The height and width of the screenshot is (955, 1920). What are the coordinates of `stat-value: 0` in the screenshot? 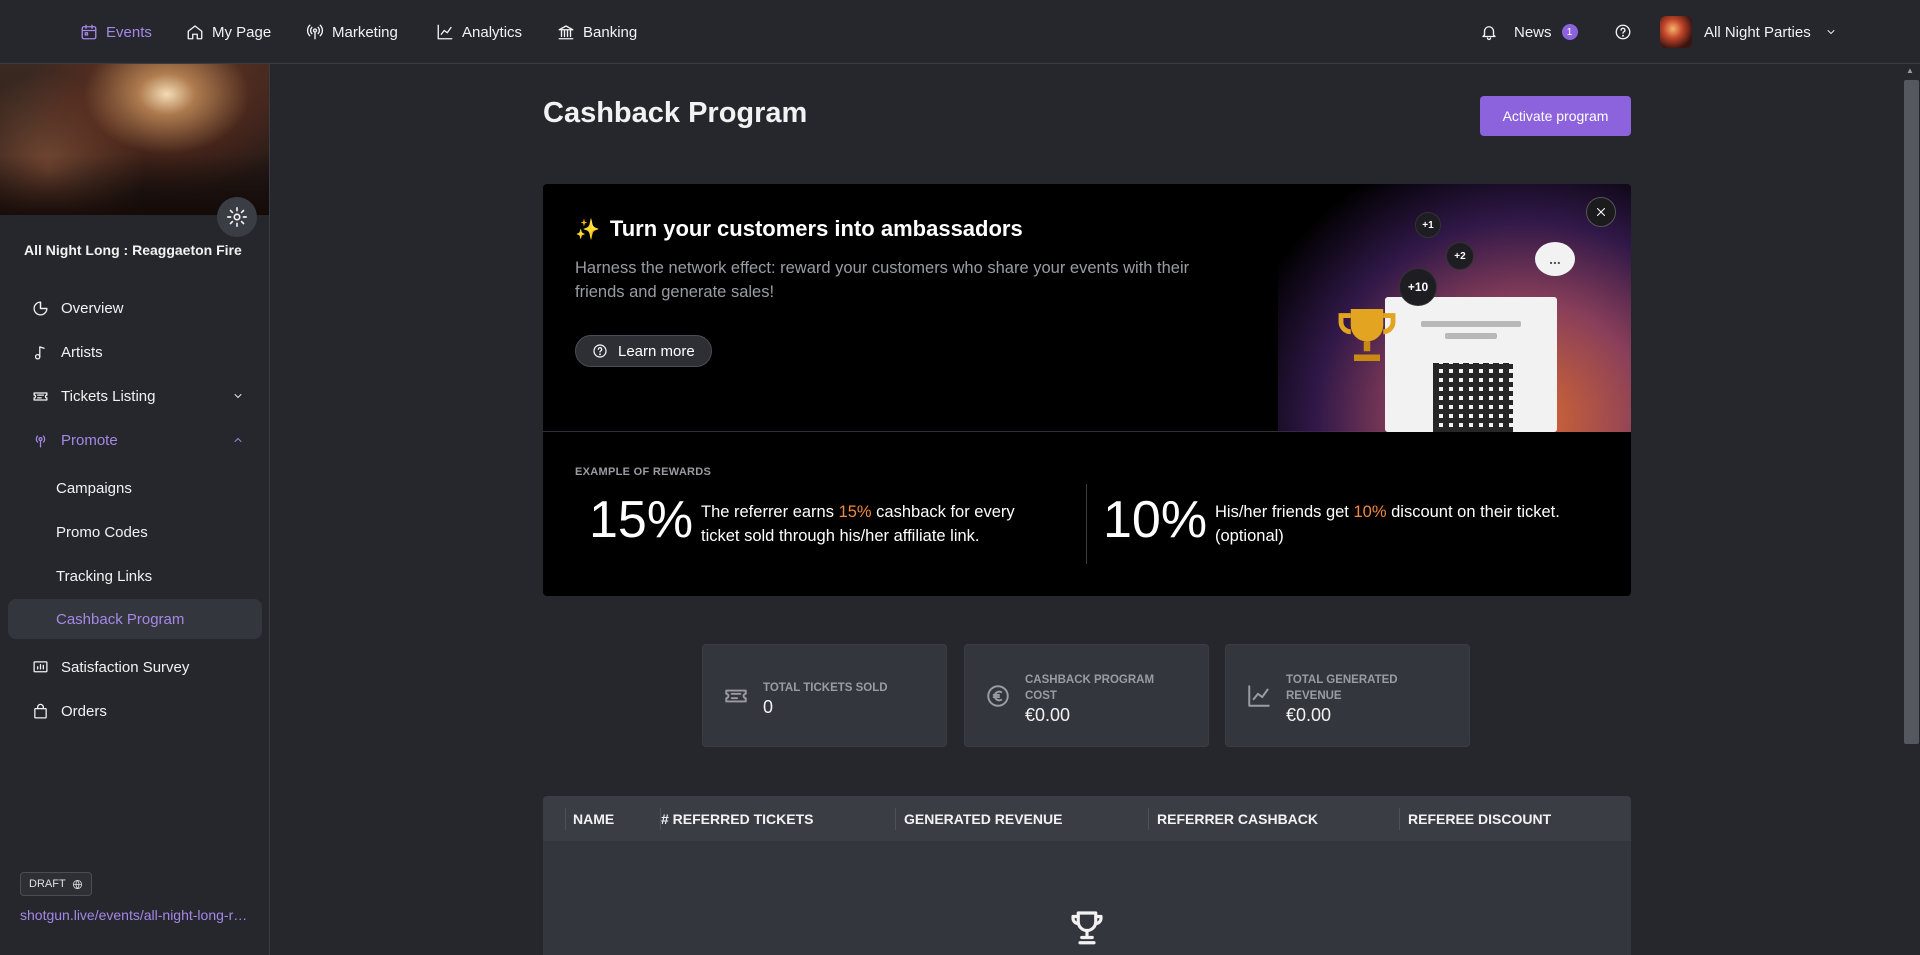 It's located at (768, 707).